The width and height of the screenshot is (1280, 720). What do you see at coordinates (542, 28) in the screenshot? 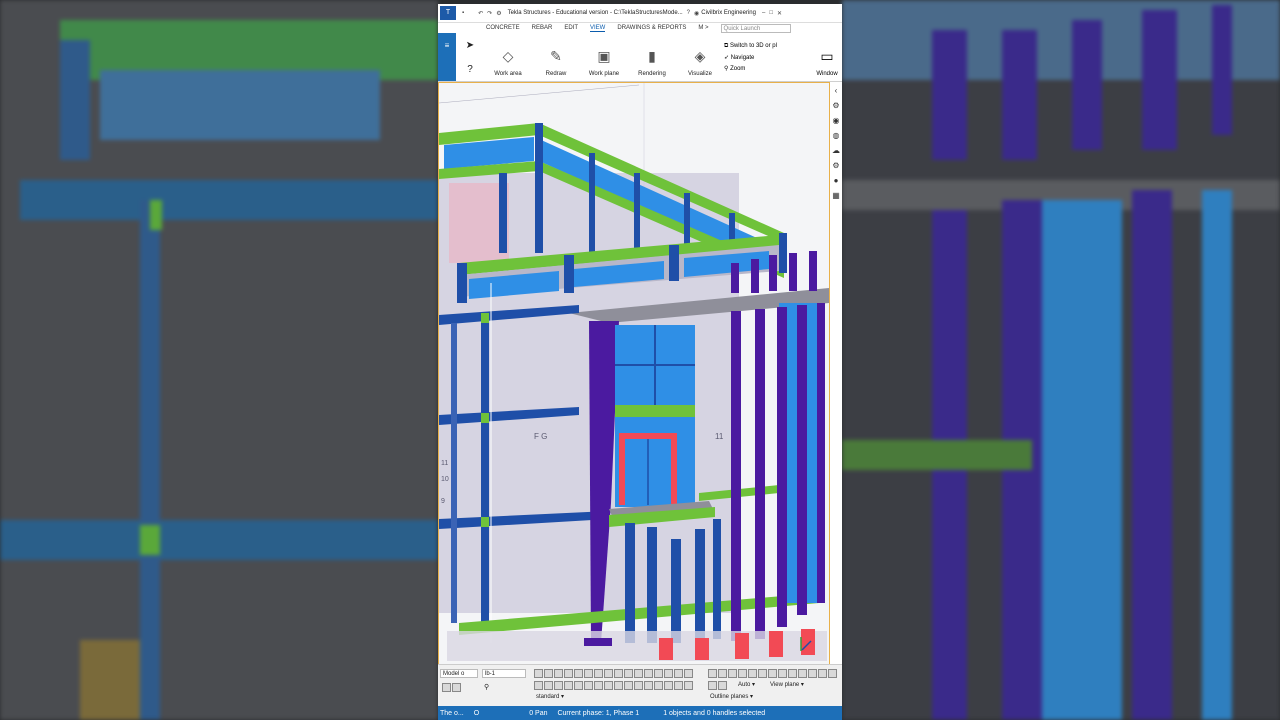
I see `menu-rebar: REBAR` at bounding box center [542, 28].